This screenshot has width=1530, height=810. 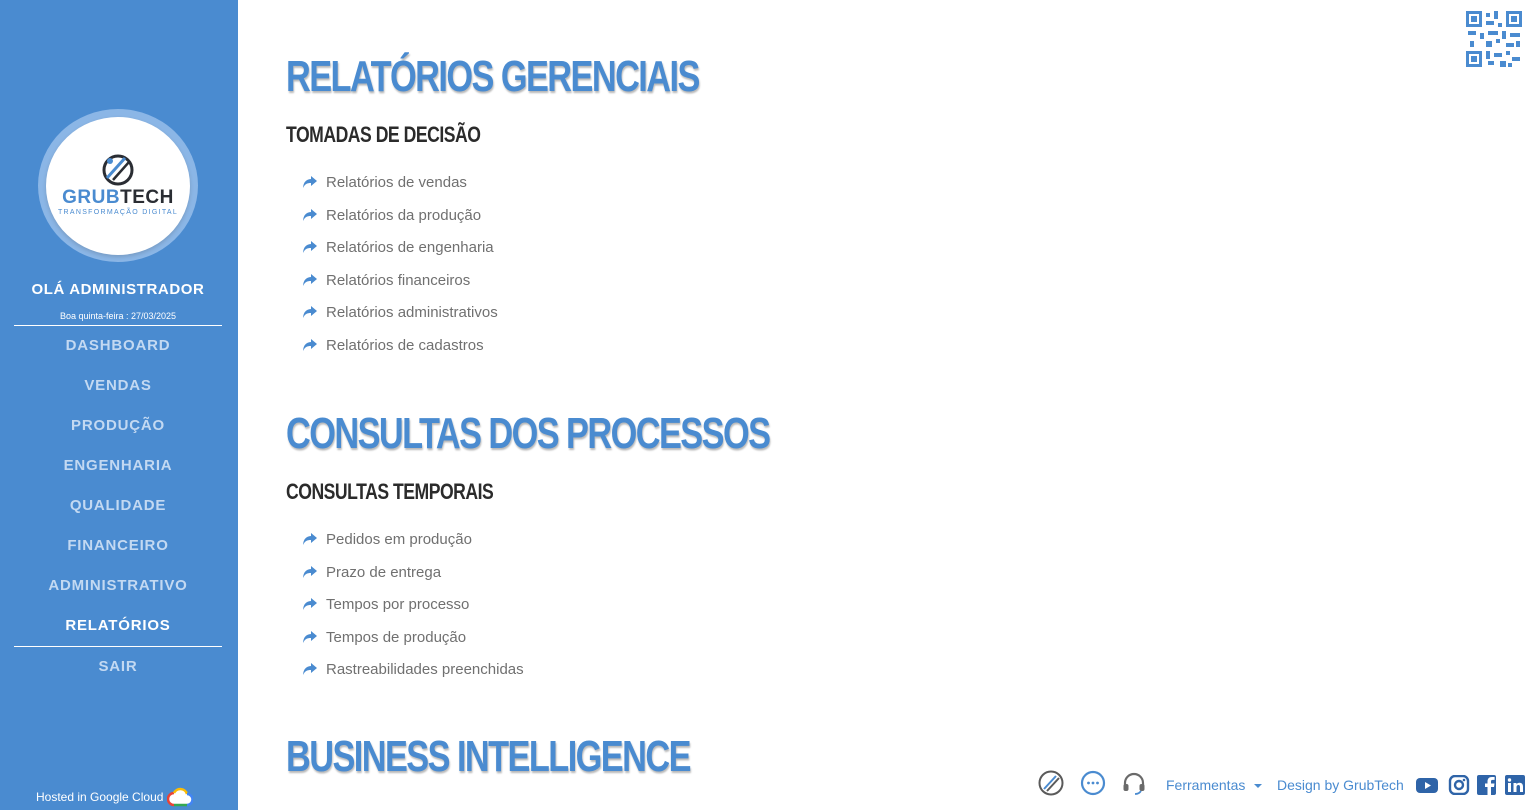 What do you see at coordinates (118, 545) in the screenshot?
I see `nav-item-financeiro: FINANCEIRO` at bounding box center [118, 545].